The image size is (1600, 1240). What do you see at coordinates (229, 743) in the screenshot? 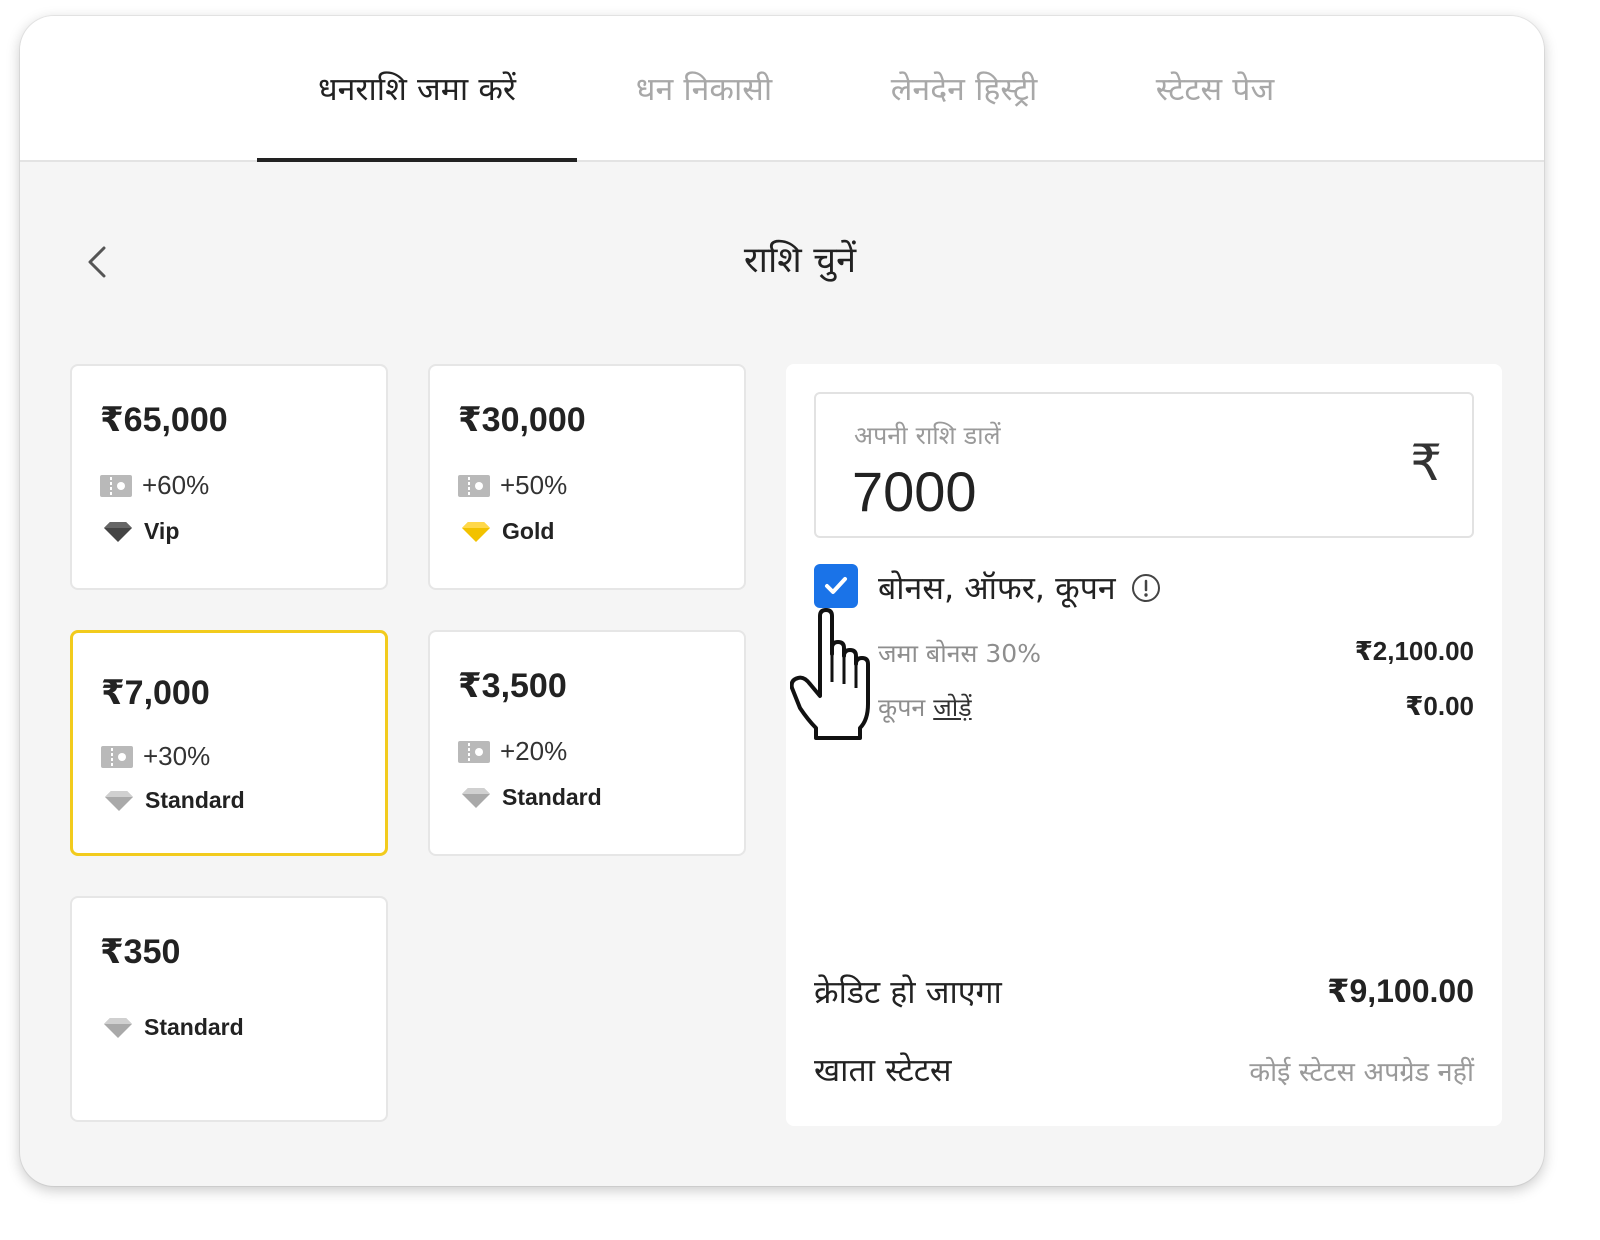
I see `amount-card-7000: ₹7,000 +30% Standard` at bounding box center [229, 743].